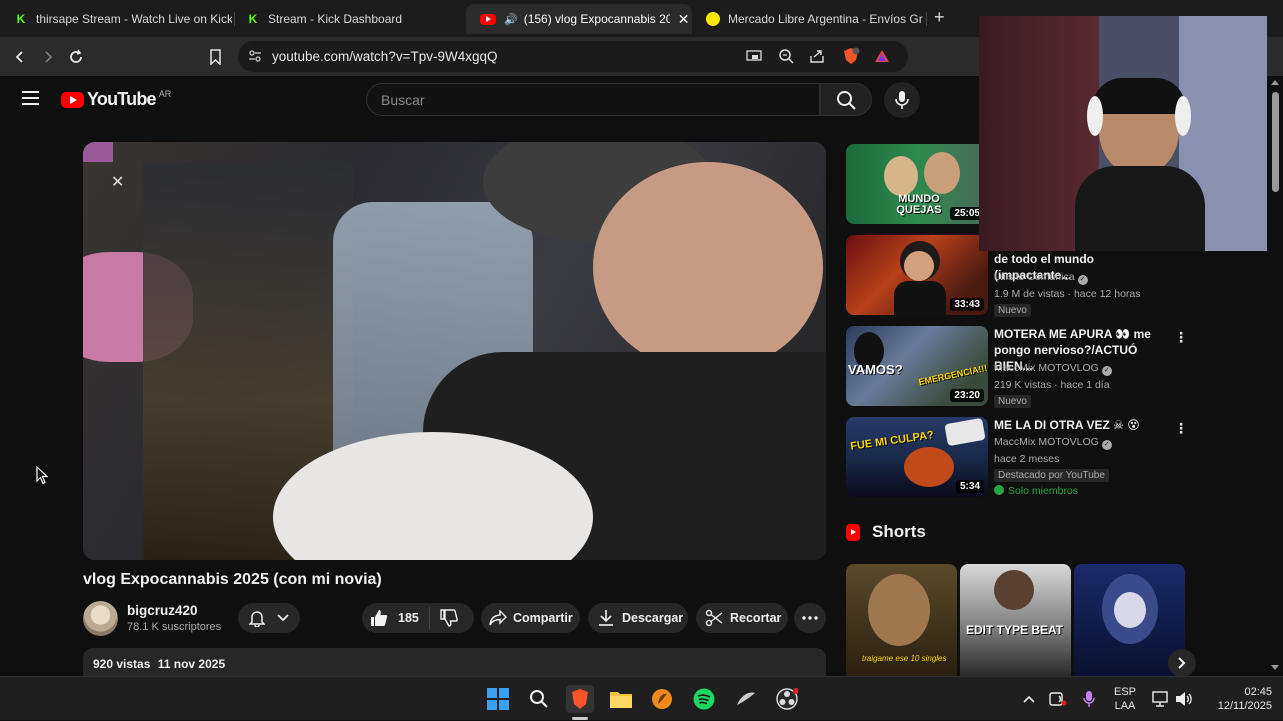  Describe the element at coordinates (48, 57) in the screenshot. I see `forward-icon` at that location.